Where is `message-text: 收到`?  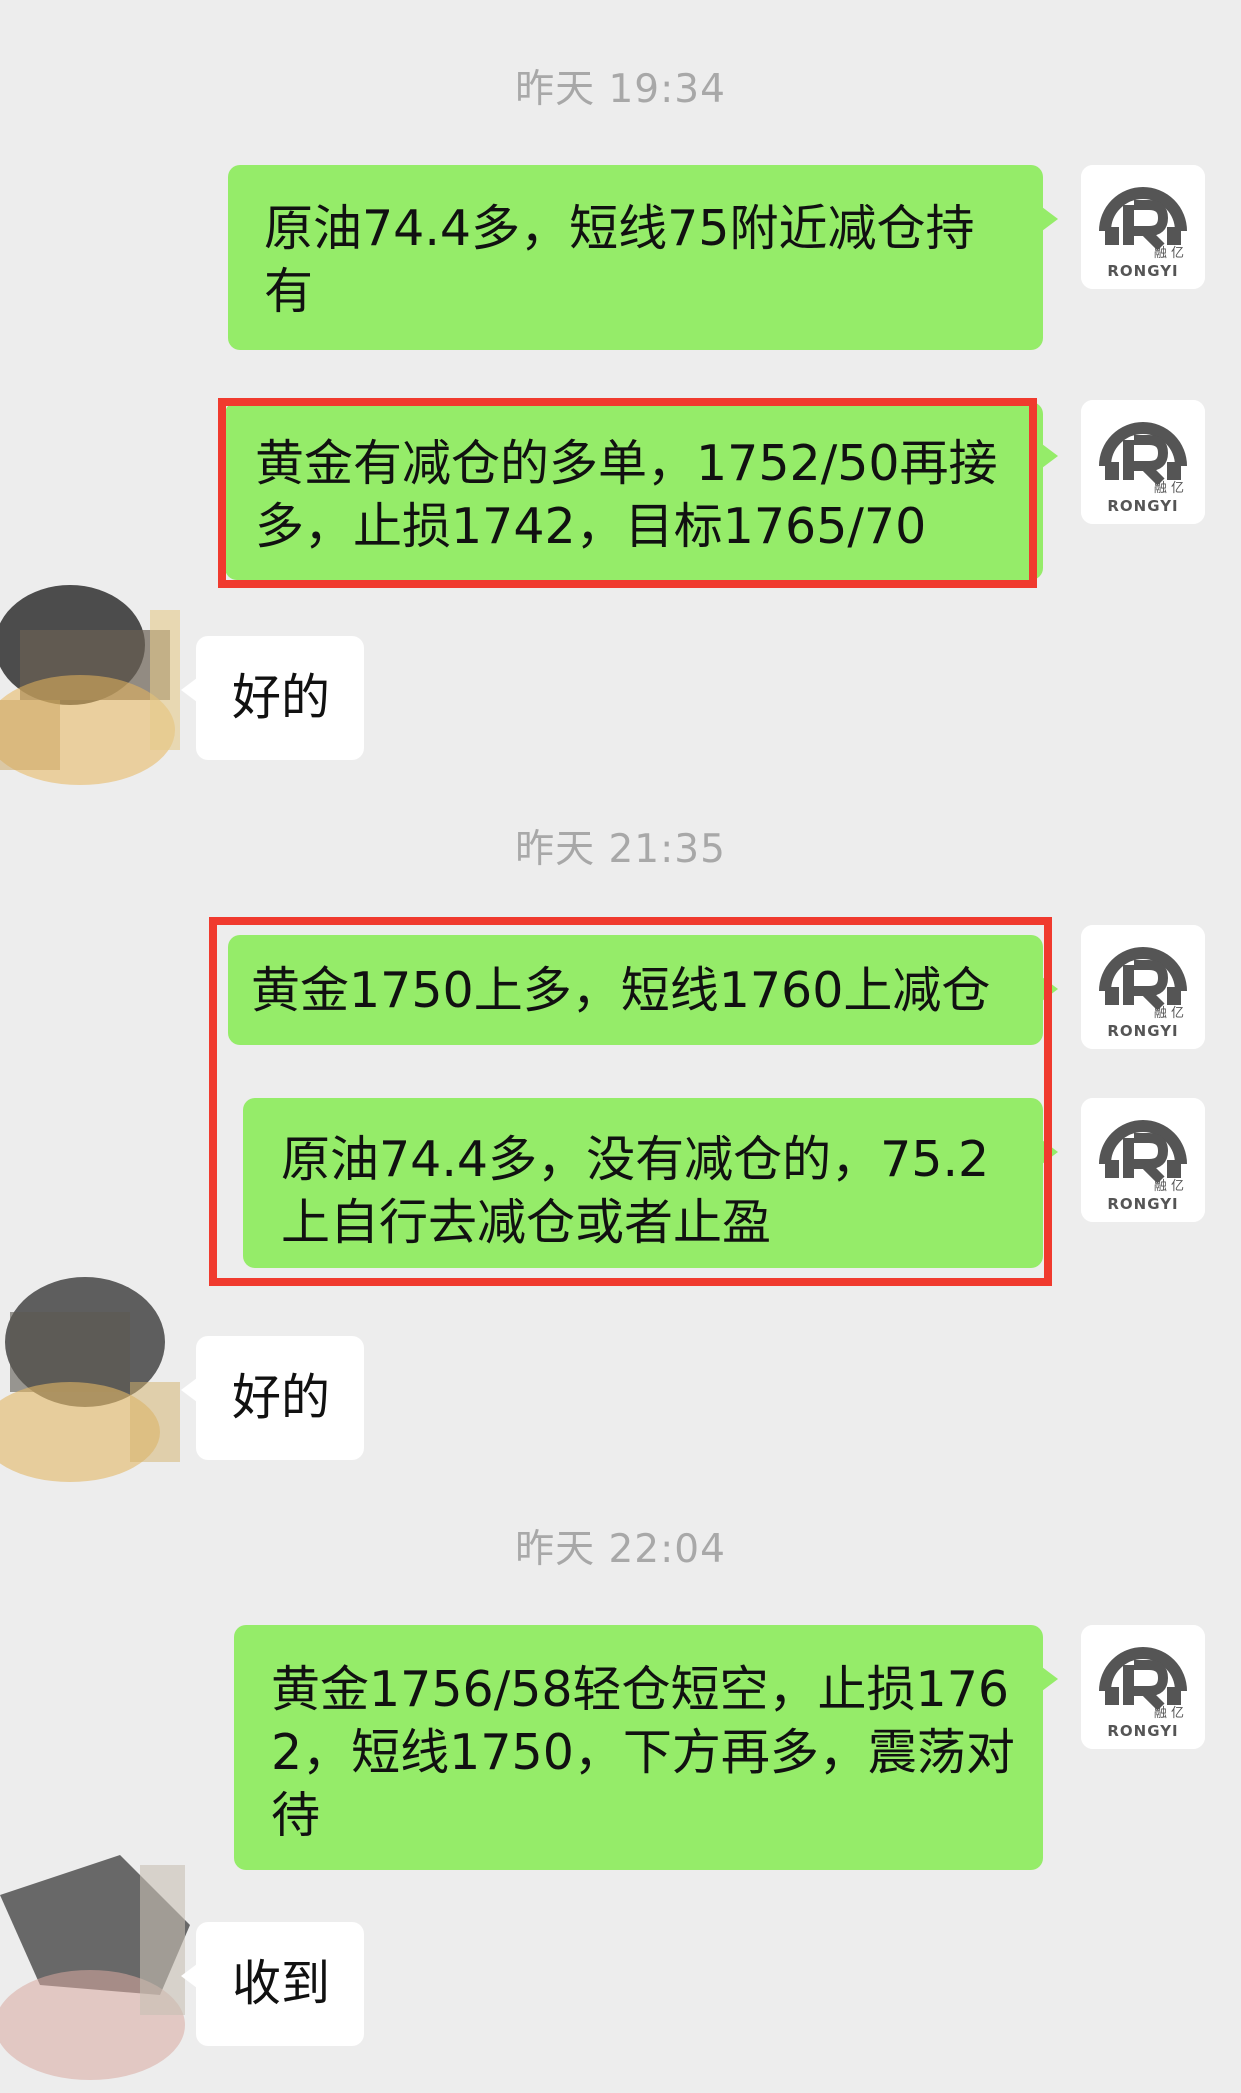
message-text: 收到 is located at coordinates (281, 1983).